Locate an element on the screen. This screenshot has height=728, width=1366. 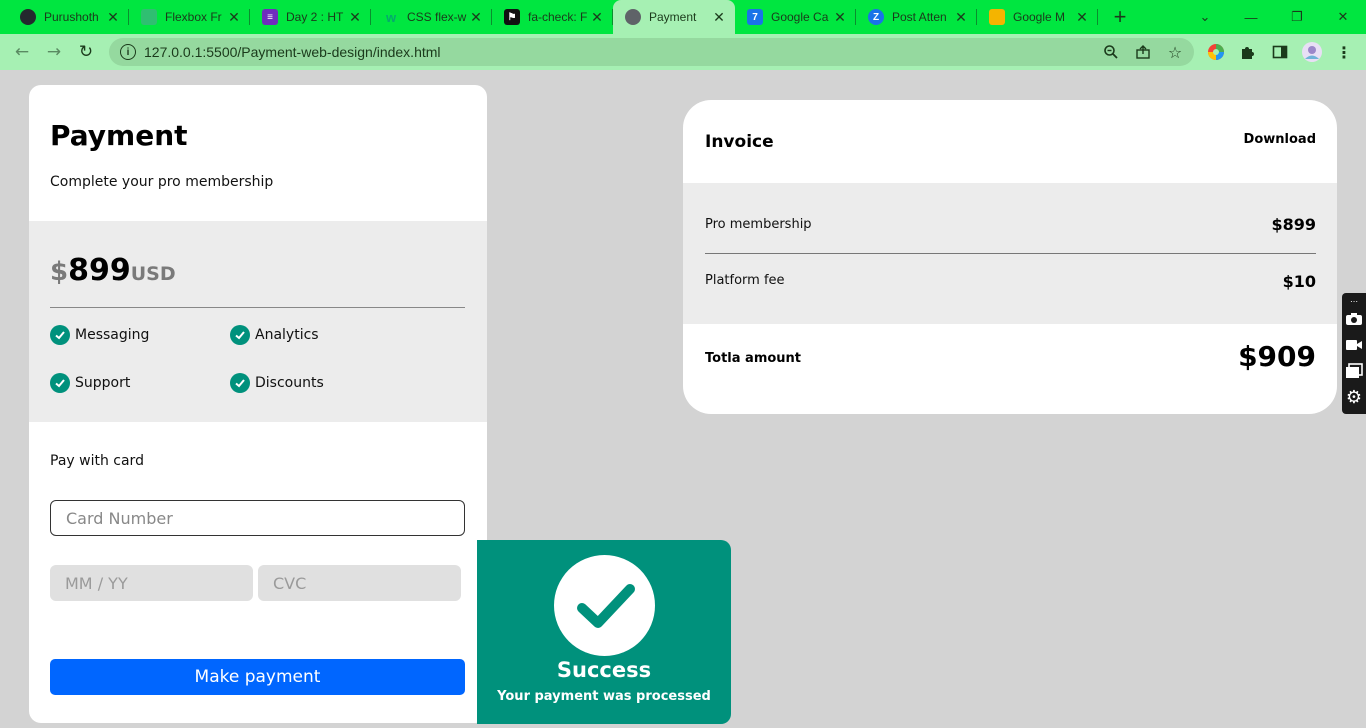
tab-post-attendance: Z Post Atten ✕ is located at coordinates (916, 17).